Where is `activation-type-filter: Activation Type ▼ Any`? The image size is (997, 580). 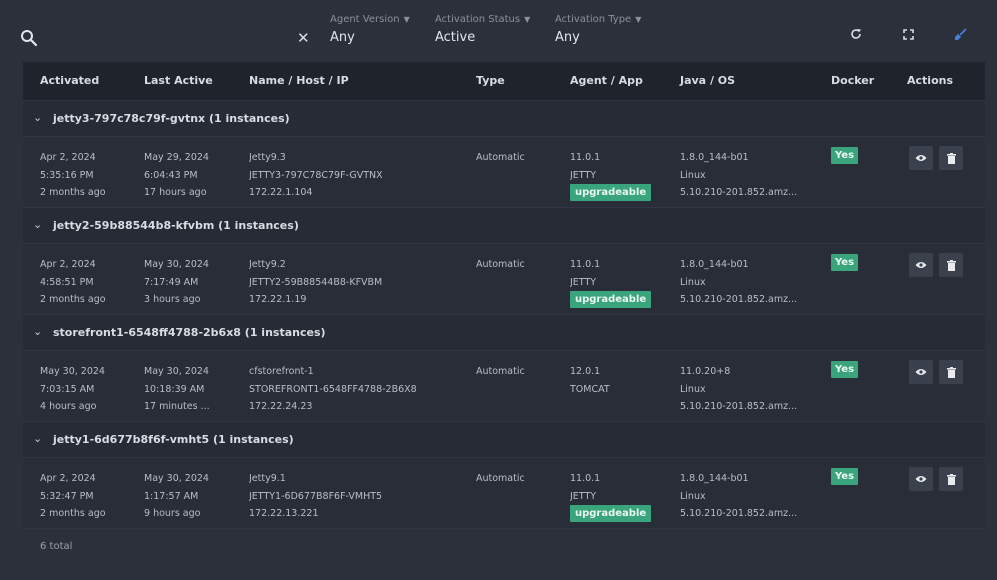
activation-type-filter: Activation Type ▼ Any is located at coordinates (598, 29).